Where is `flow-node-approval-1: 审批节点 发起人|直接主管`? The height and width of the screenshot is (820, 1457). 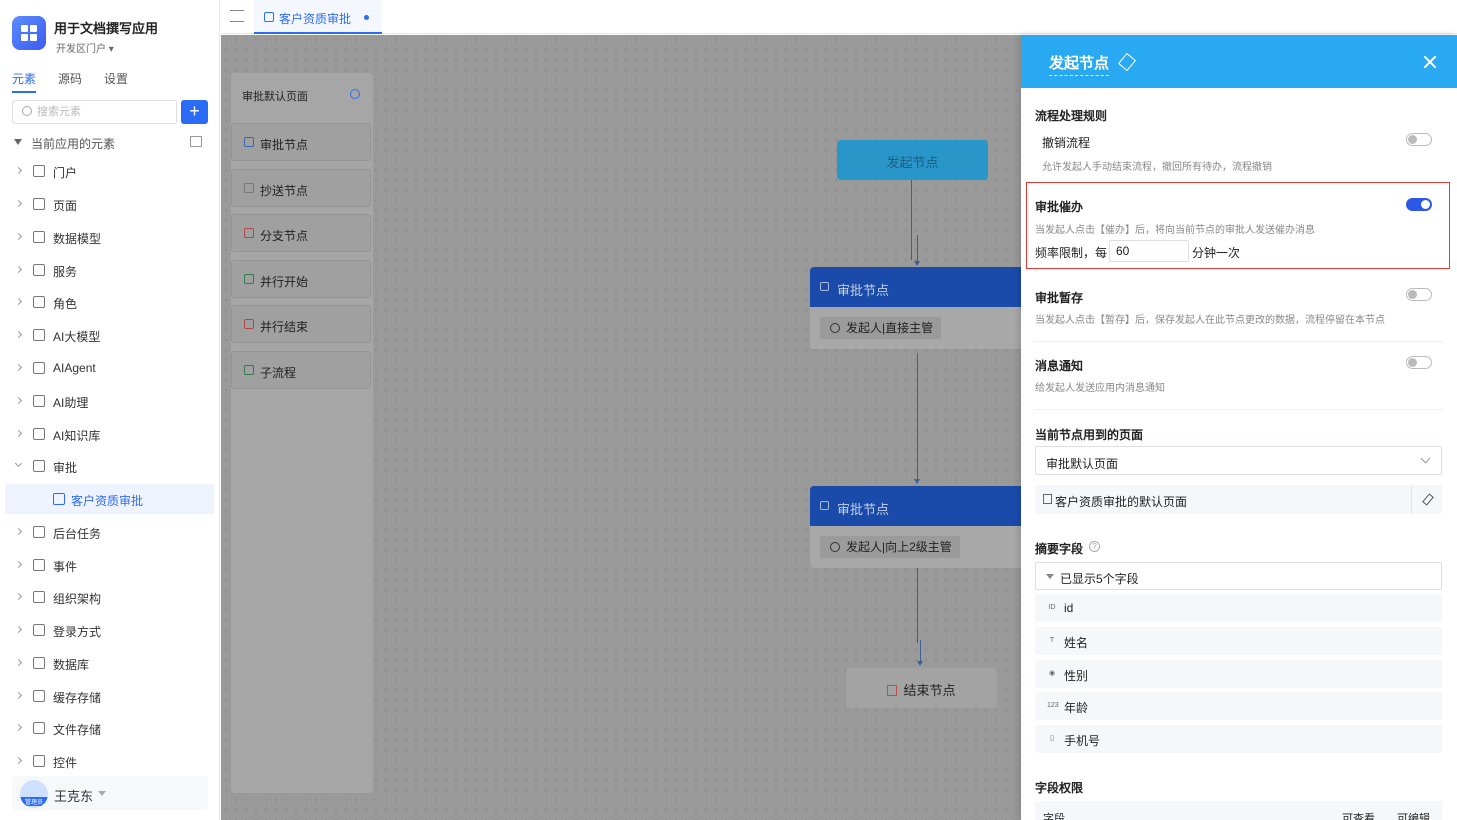 flow-node-approval-1: 审批节点 发起人|直接主管 is located at coordinates (917, 308).